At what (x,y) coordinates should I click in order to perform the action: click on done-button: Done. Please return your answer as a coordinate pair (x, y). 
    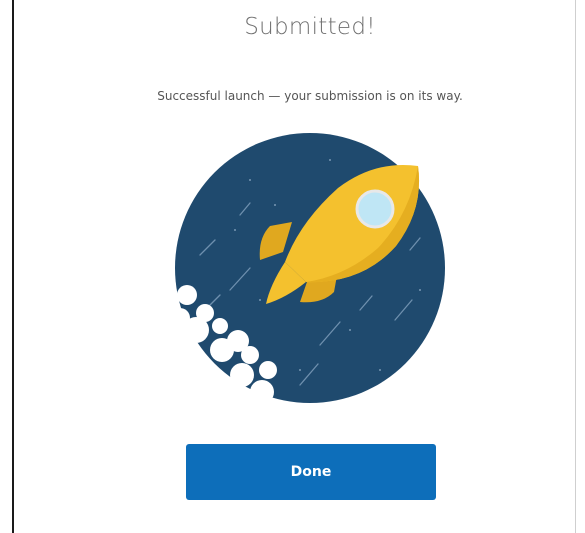
    Looking at the image, I should click on (311, 472).